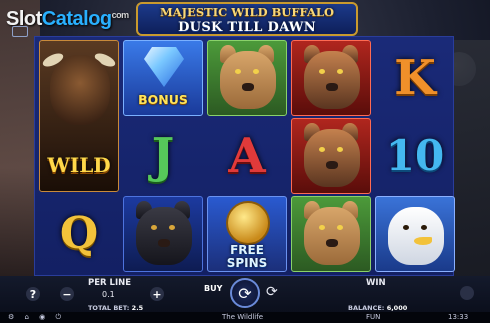  Describe the element at coordinates (108, 294) in the screenshot. I see `per-line-value: 0.1` at that location.